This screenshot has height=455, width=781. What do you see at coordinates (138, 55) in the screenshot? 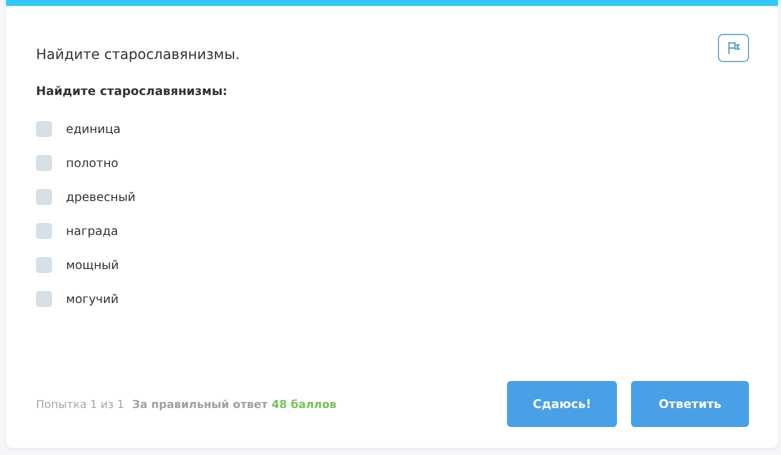
I see `question-title: Найдите старославянизмы.` at bounding box center [138, 55].